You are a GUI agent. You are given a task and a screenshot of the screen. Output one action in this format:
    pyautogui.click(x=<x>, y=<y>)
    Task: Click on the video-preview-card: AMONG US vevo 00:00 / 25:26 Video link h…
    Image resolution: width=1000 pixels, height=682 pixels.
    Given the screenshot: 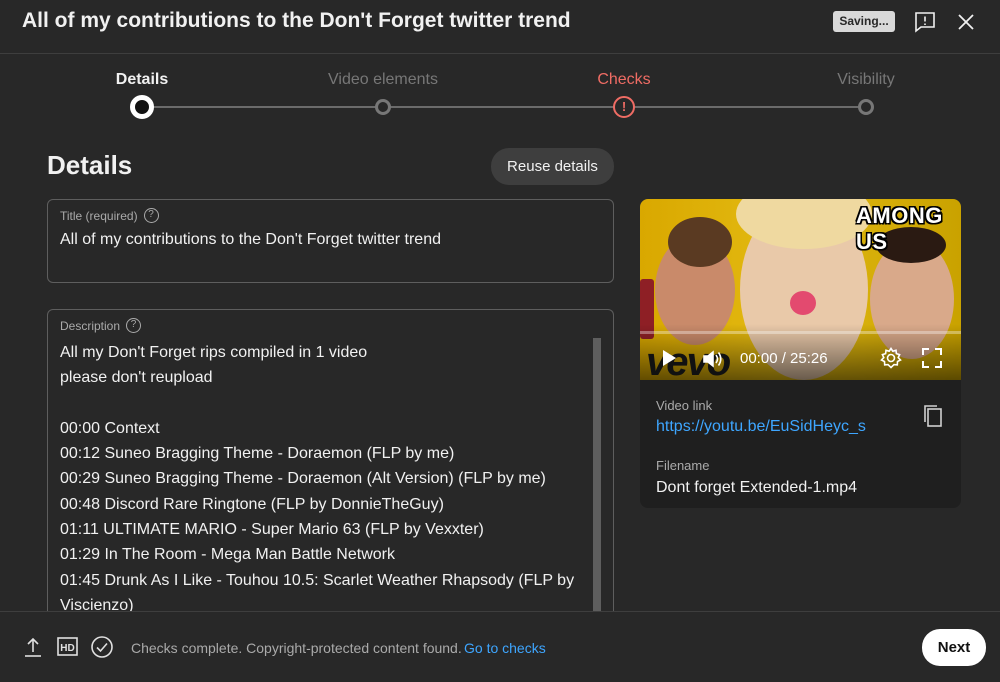 What is the action you would take?
    pyautogui.click(x=800, y=353)
    